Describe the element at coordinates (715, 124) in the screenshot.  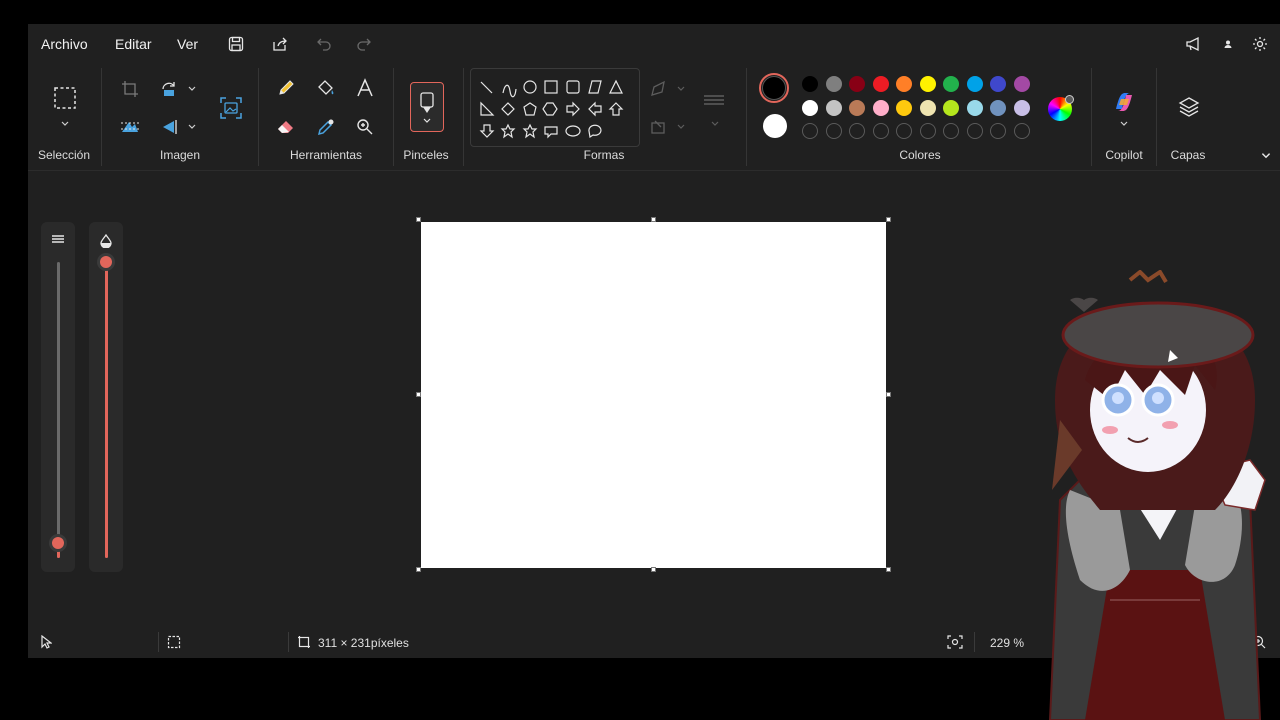
I see `line-width-chevron-down-icon` at that location.